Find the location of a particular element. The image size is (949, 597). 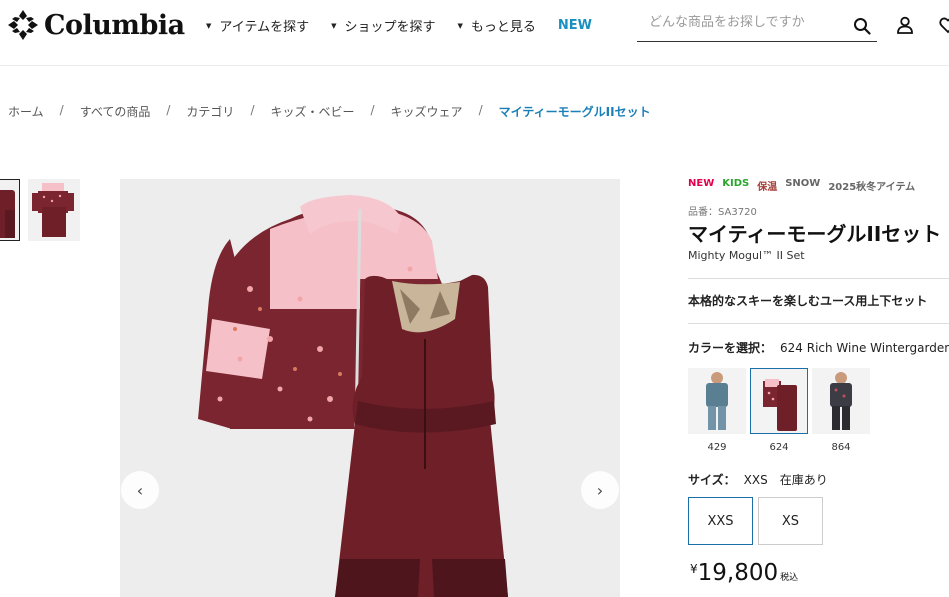

size-selector-label: サイズ： XXS 在庫あり is located at coordinates (758, 479).